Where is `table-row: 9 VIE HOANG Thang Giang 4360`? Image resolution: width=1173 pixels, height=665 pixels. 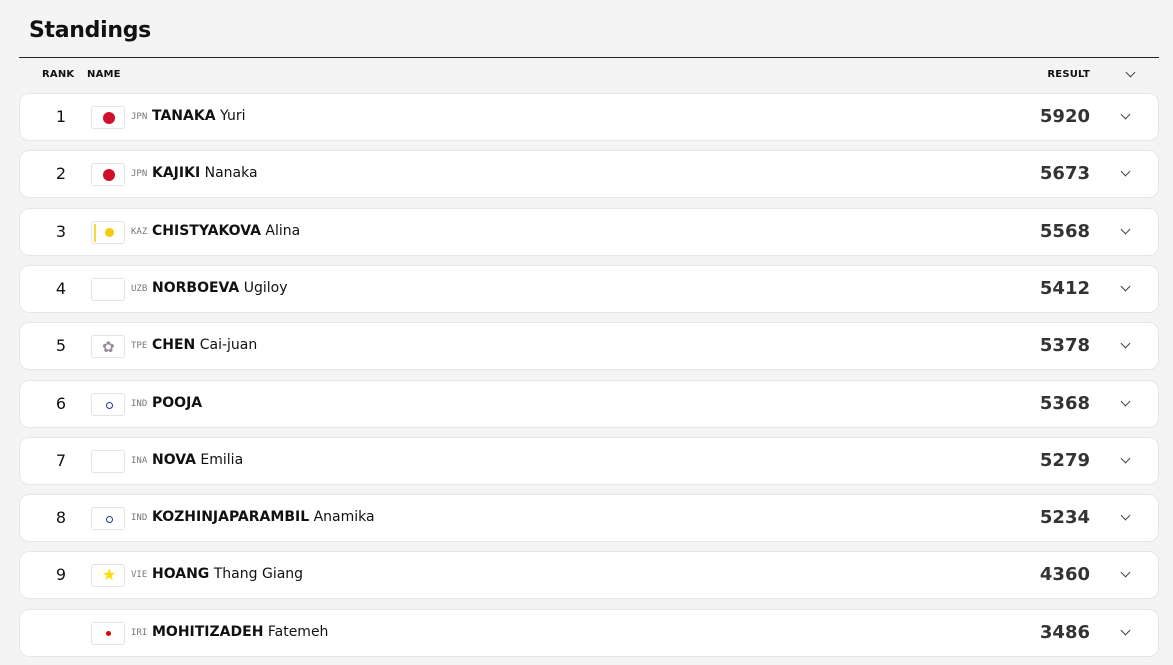 table-row: 9 VIE HOANG Thang Giang 4360 is located at coordinates (589, 575).